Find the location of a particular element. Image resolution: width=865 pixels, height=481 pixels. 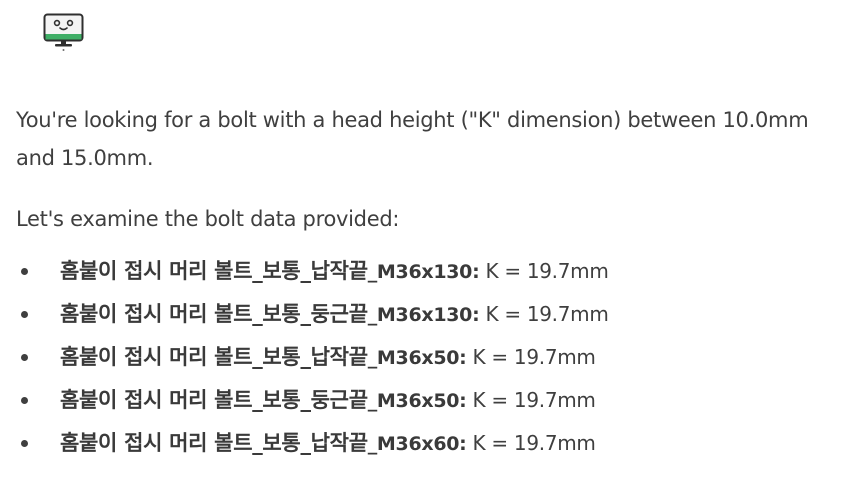

list-item: 홈붙이 접시 머리 볼트_보통_둥근끝_M36x130: K = 19.7mm is located at coordinates (431, 314).